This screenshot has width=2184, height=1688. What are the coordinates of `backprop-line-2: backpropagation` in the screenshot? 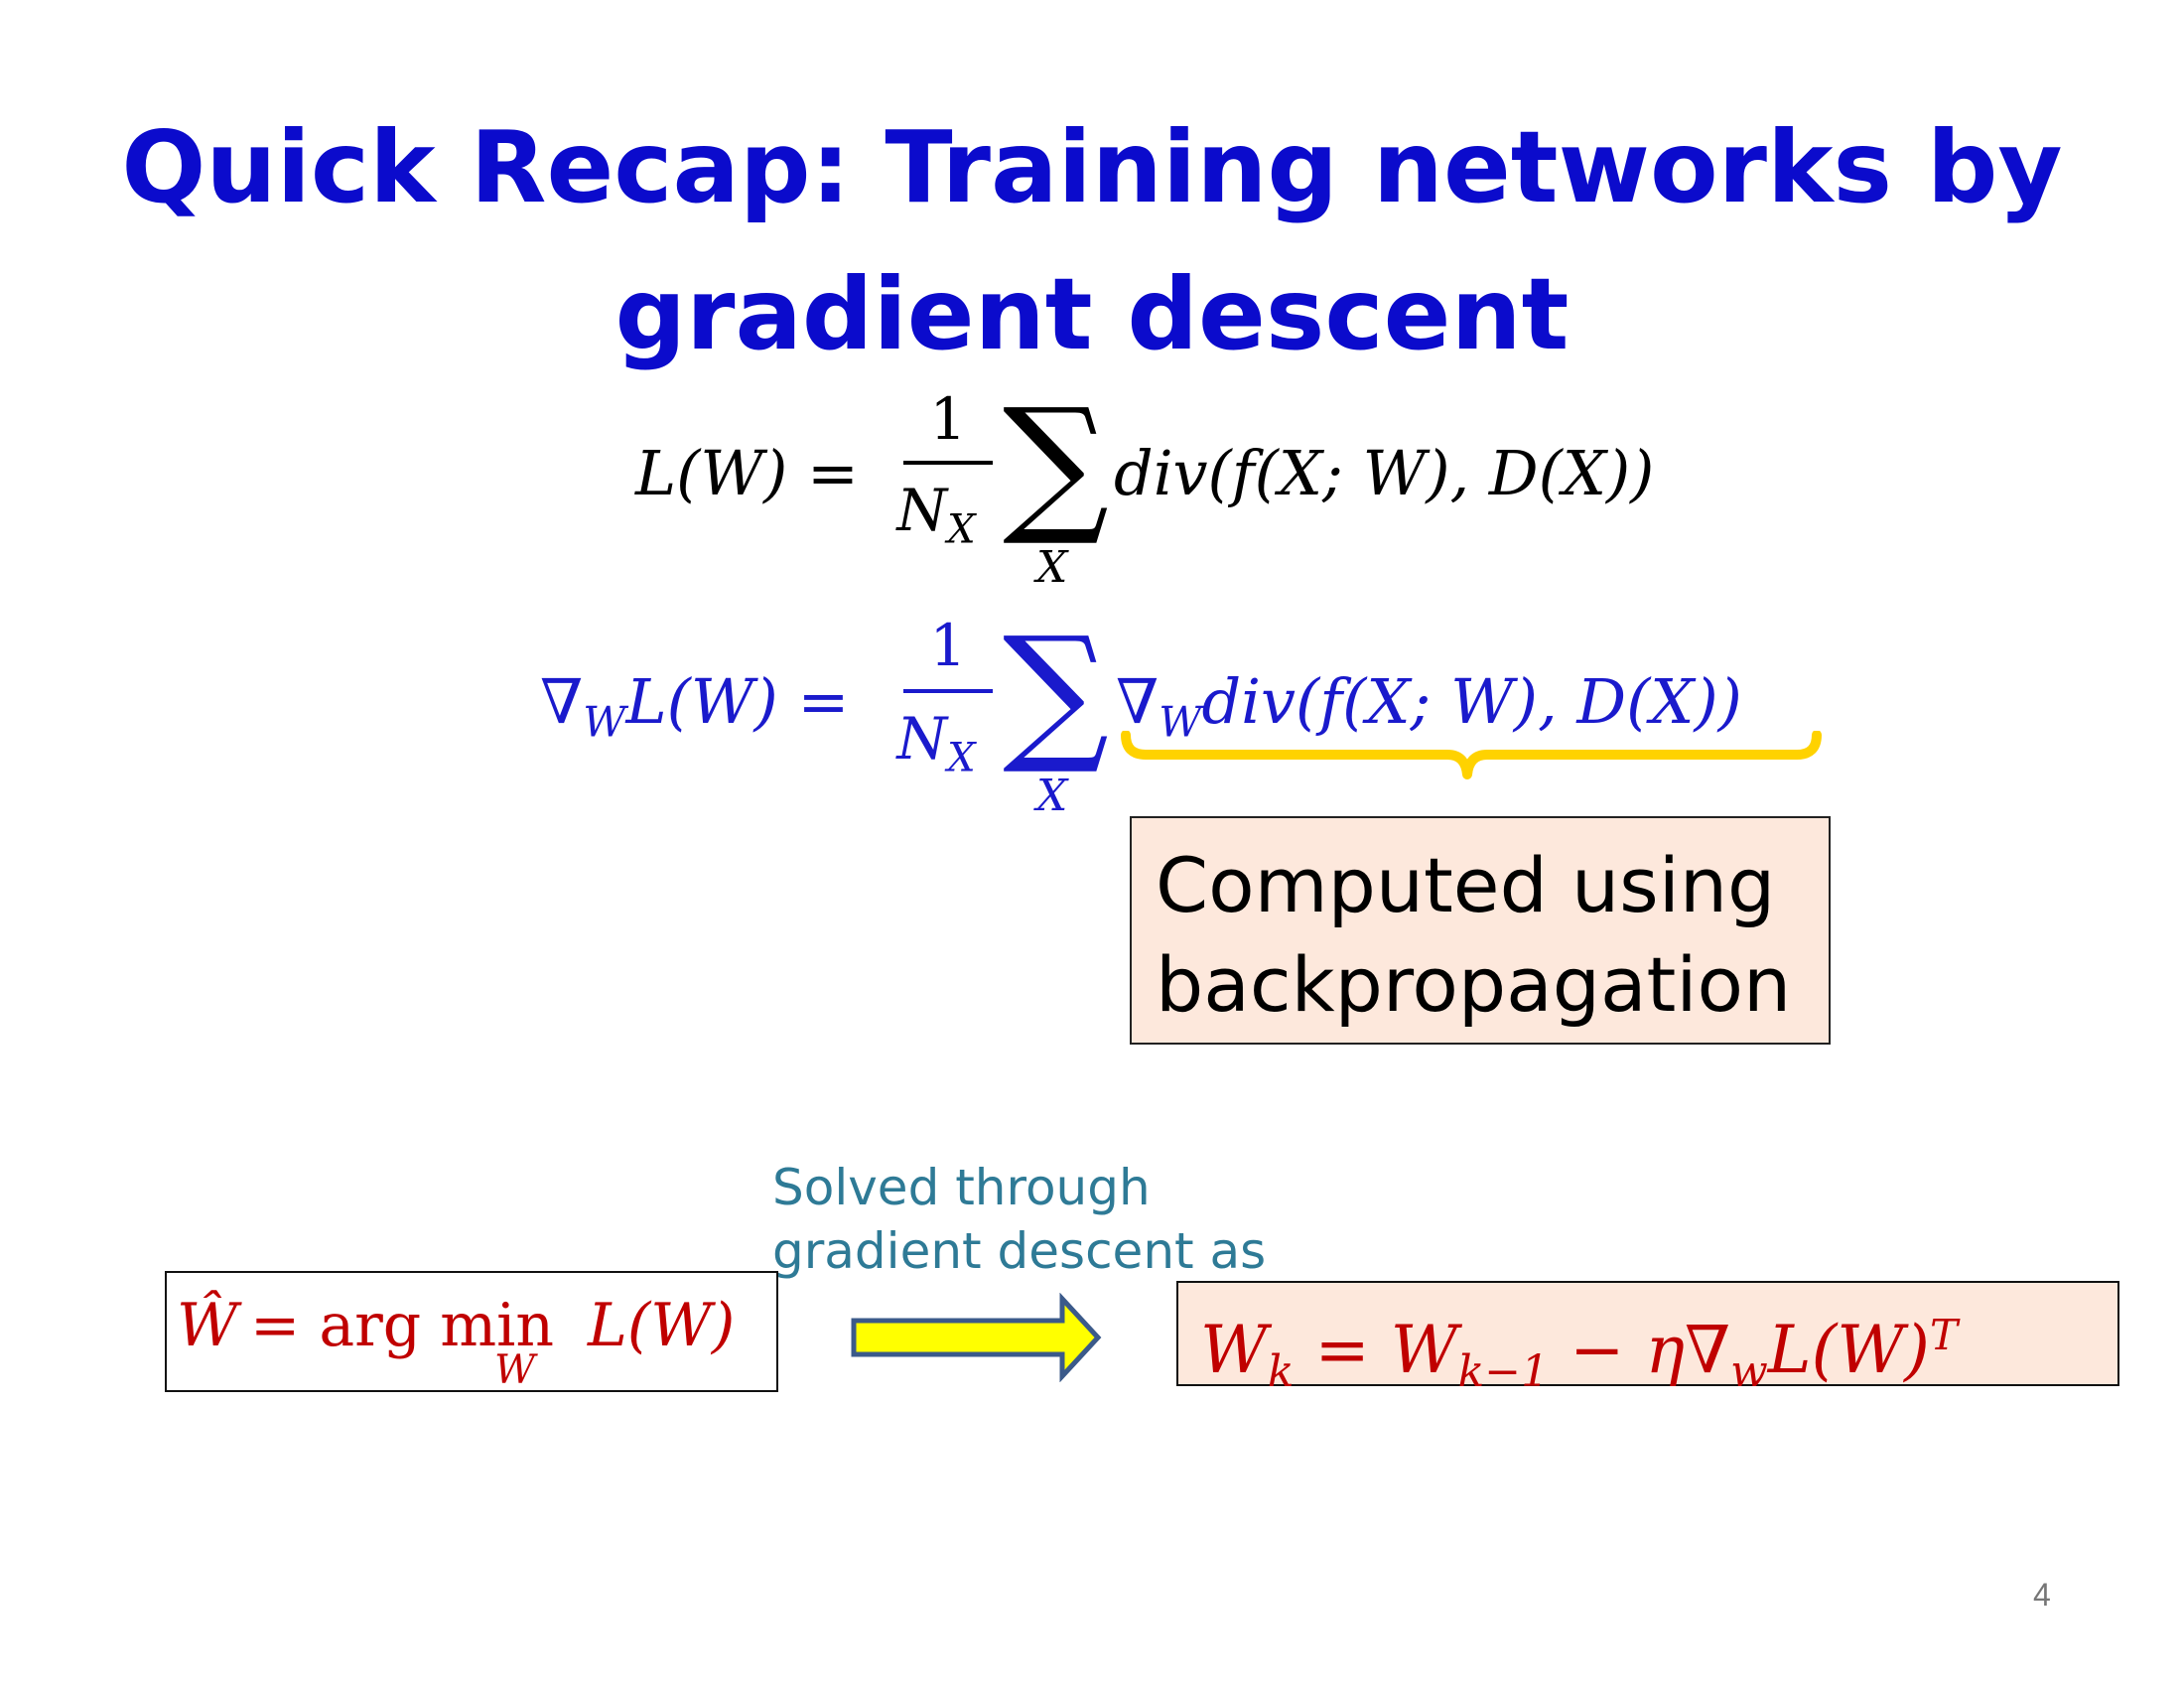 It's located at (1474, 984).